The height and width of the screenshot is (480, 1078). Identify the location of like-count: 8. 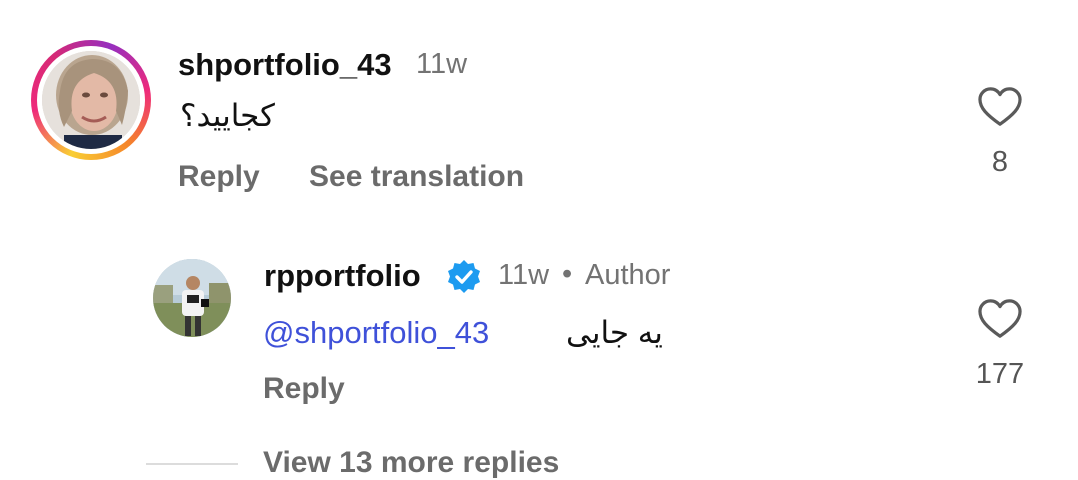
(1000, 162).